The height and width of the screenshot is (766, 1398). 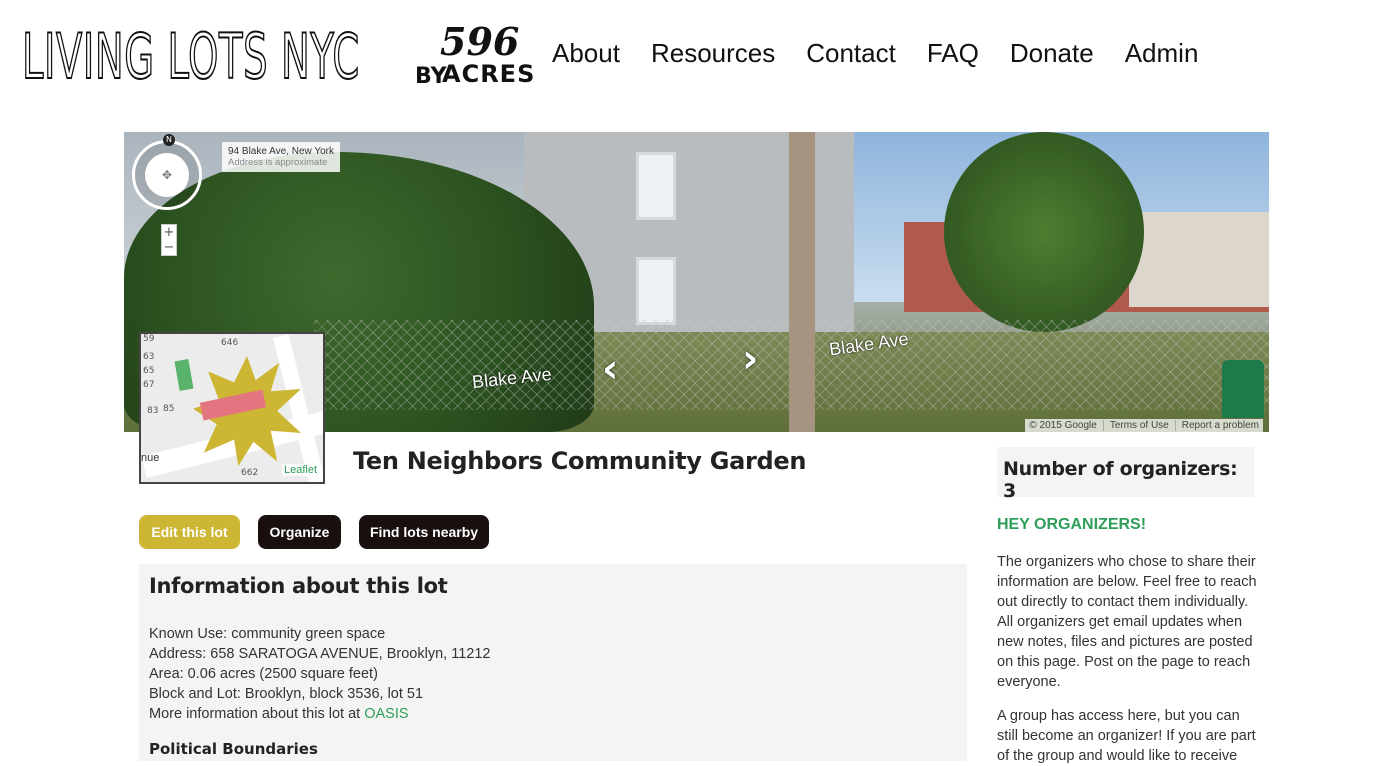 I want to click on copyright-text: © 2015 Google, so click(x=1063, y=425).